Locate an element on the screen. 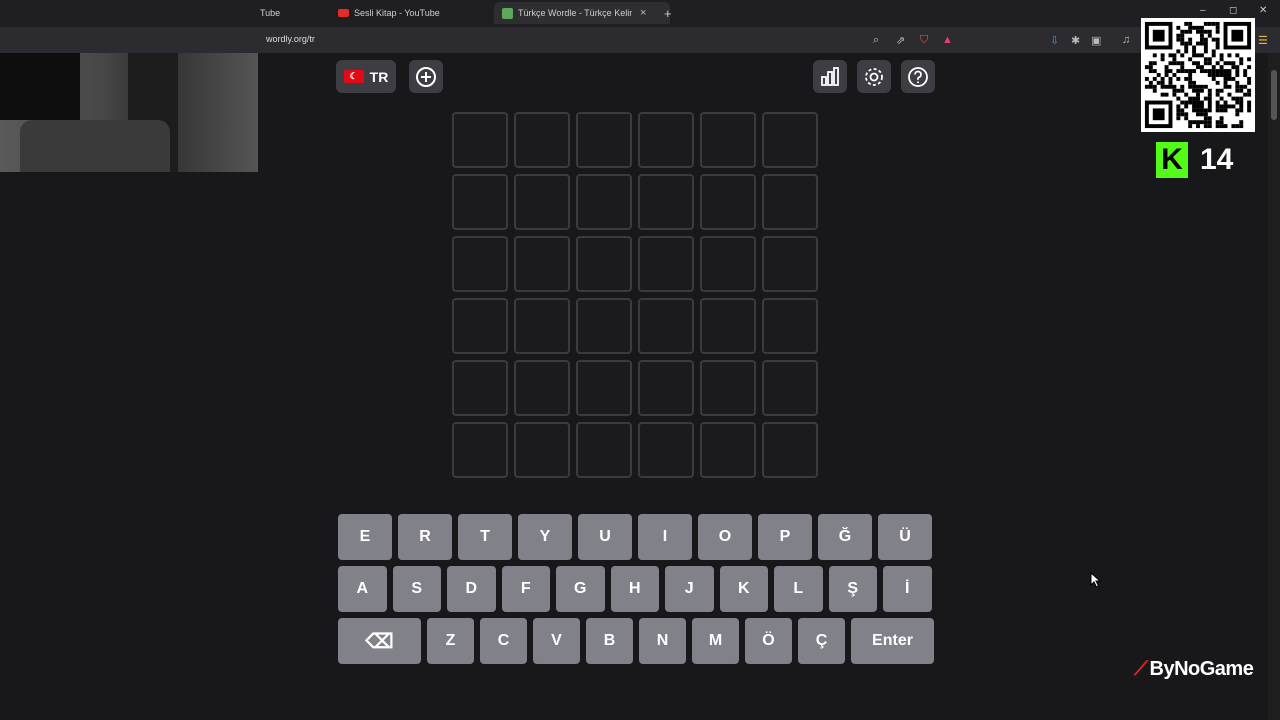  address-bar: wordly.org/tr ⌕ ⇗ ⛉ ▲ ⇩ ✱ ▣ ♫ ☰ is located at coordinates (640, 40).